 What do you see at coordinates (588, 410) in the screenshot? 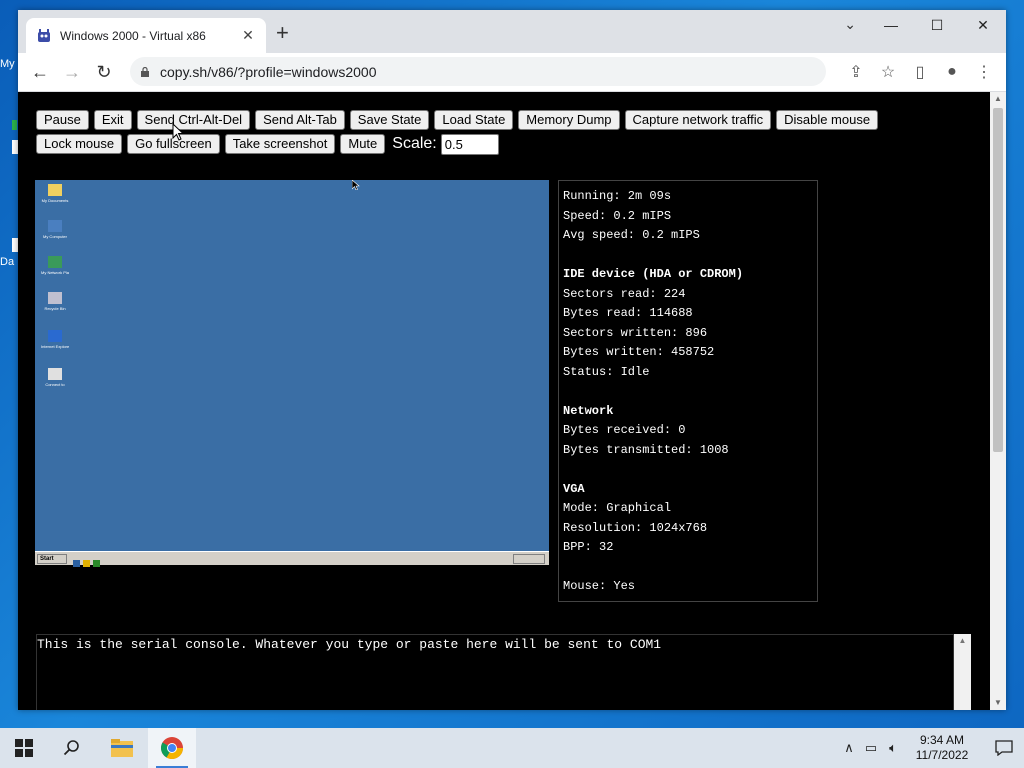
I see `stat-network-header: Network` at bounding box center [588, 410].